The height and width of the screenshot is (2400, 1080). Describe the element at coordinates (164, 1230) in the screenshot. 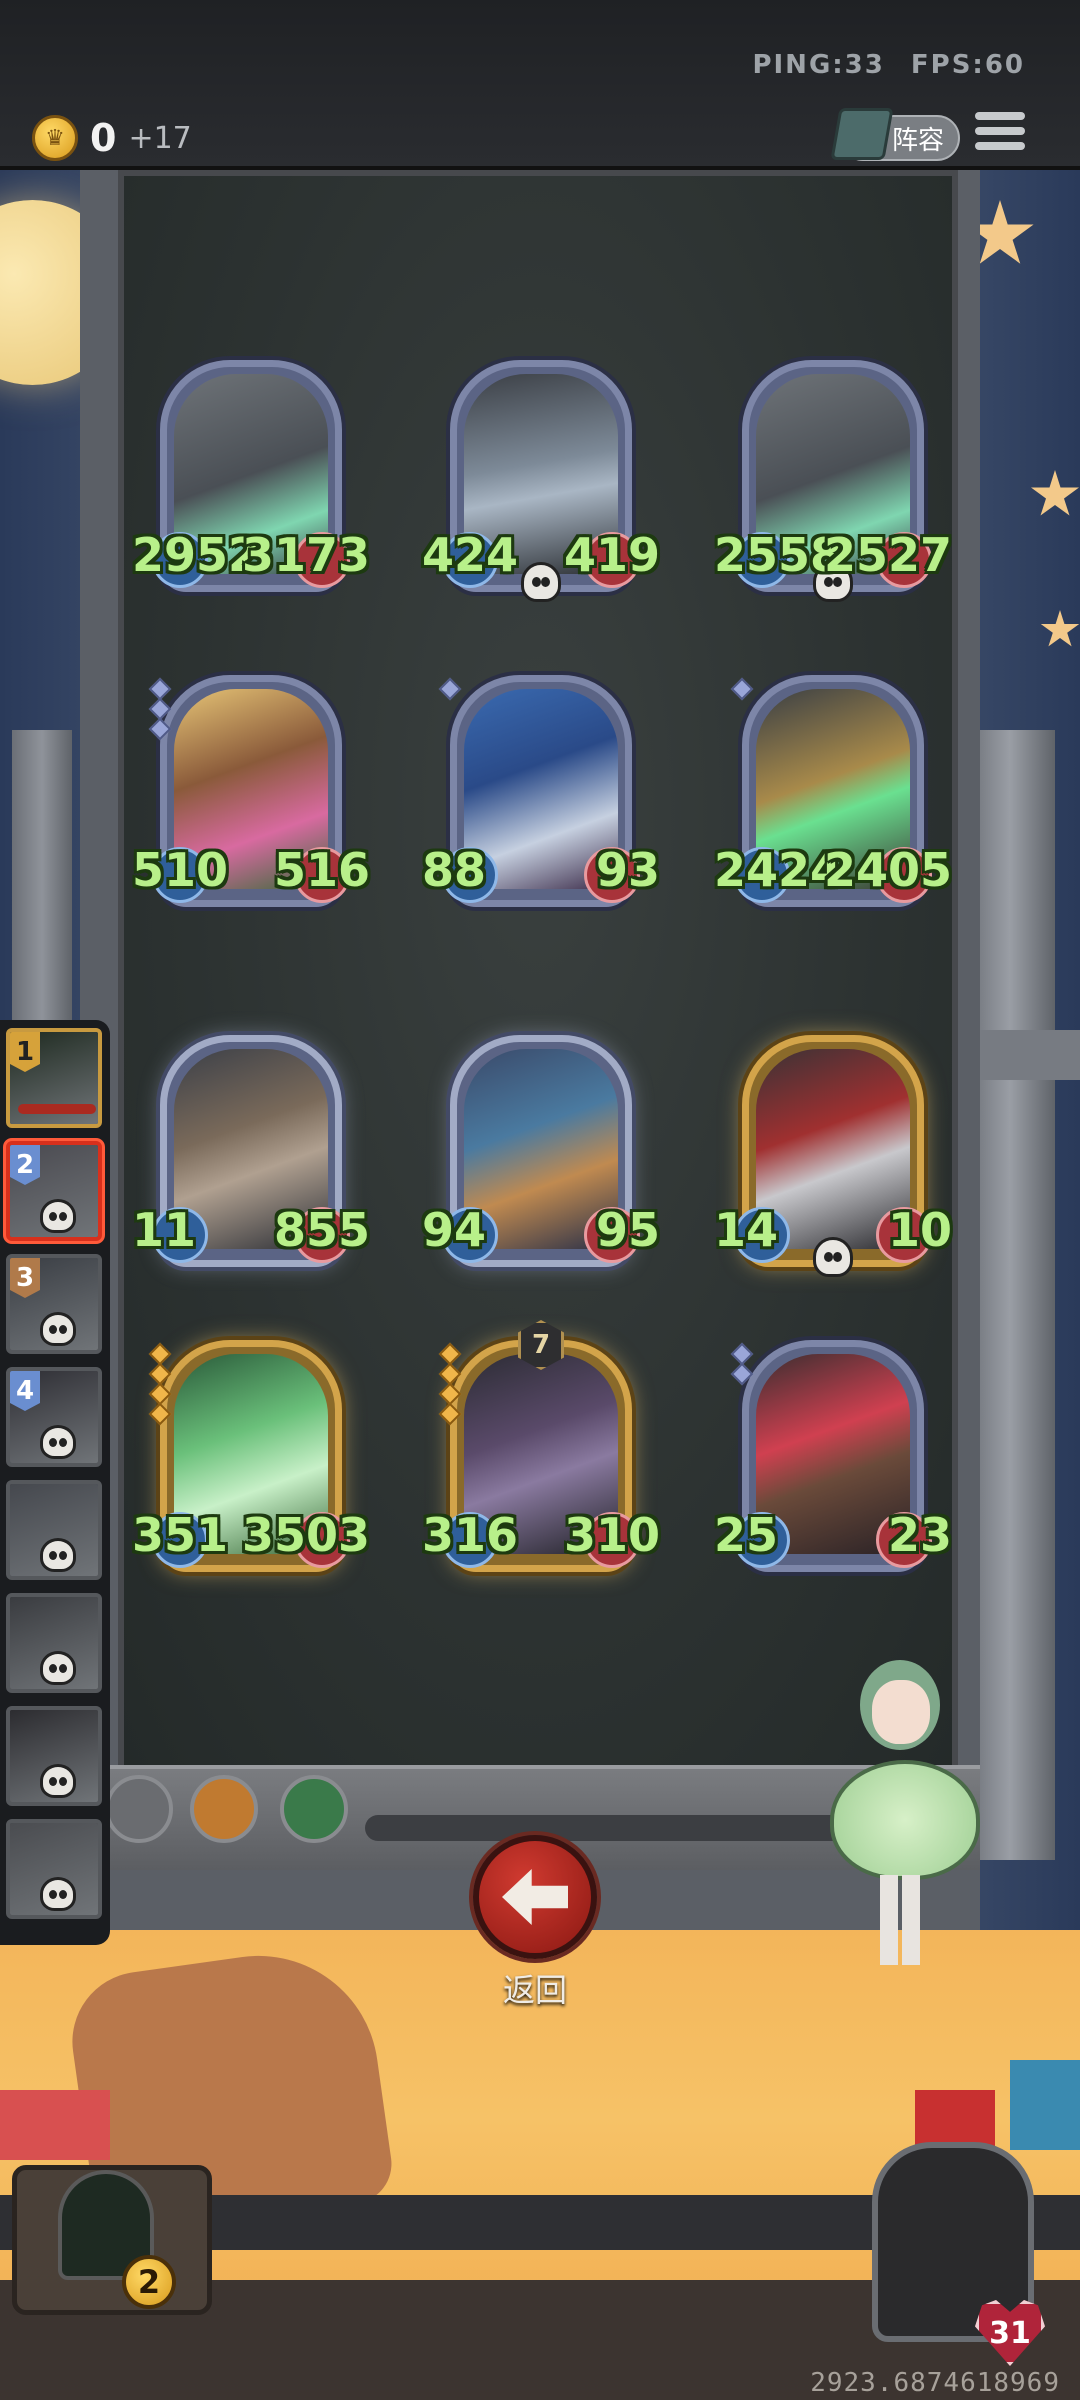

I see `attack-value: 11` at that location.